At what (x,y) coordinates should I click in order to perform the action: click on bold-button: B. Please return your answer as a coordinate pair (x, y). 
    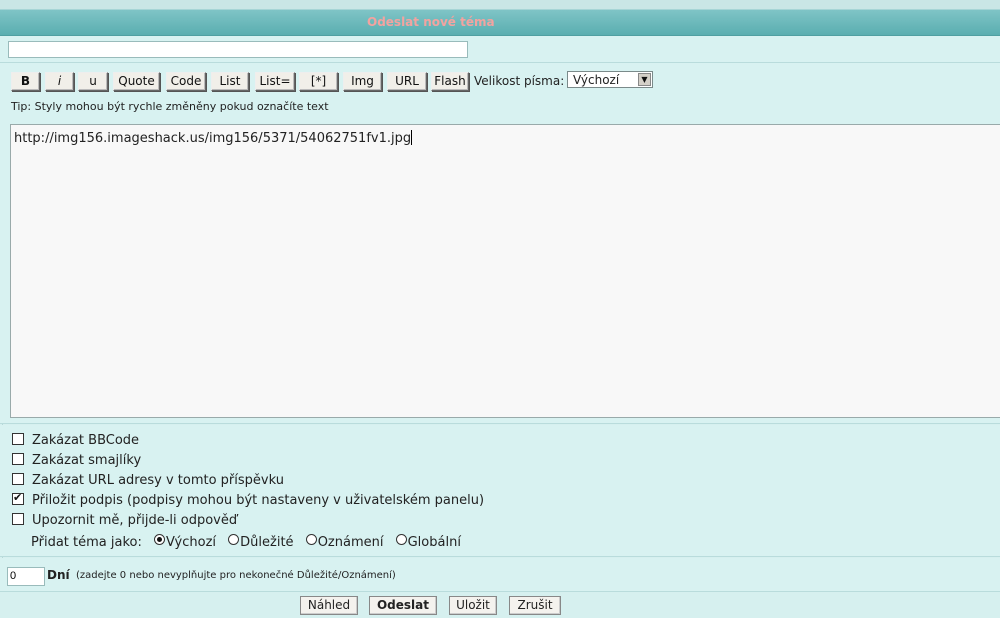
    Looking at the image, I should click on (25, 81).